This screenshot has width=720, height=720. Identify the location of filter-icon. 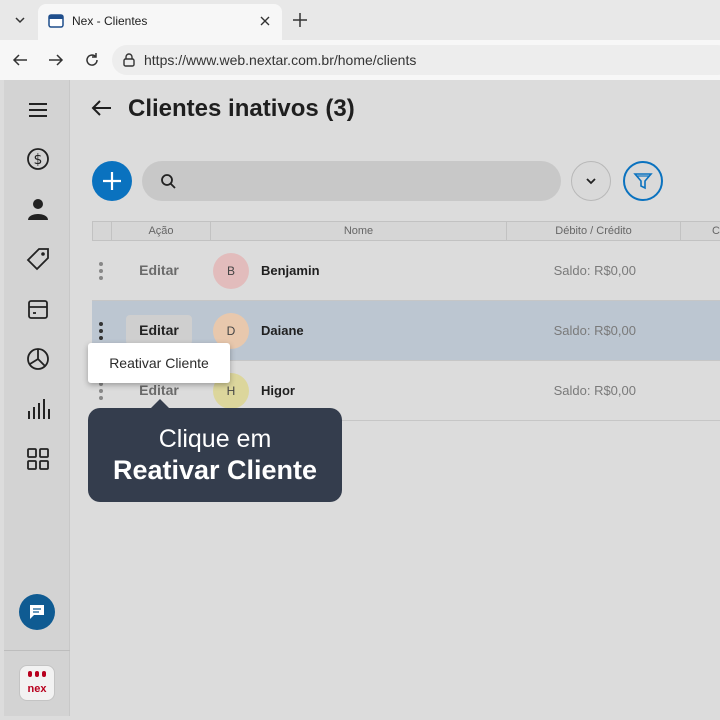
(643, 181).